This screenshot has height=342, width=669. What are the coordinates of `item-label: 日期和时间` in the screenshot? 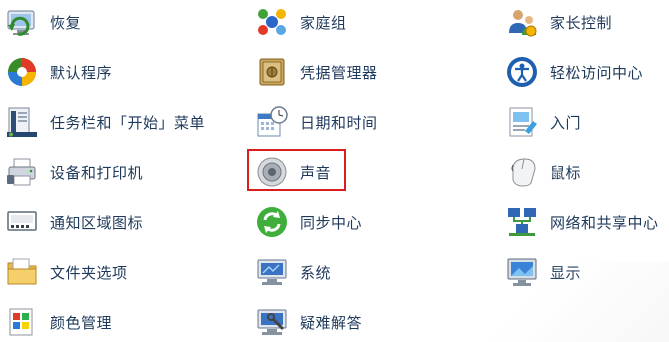 It's located at (339, 122).